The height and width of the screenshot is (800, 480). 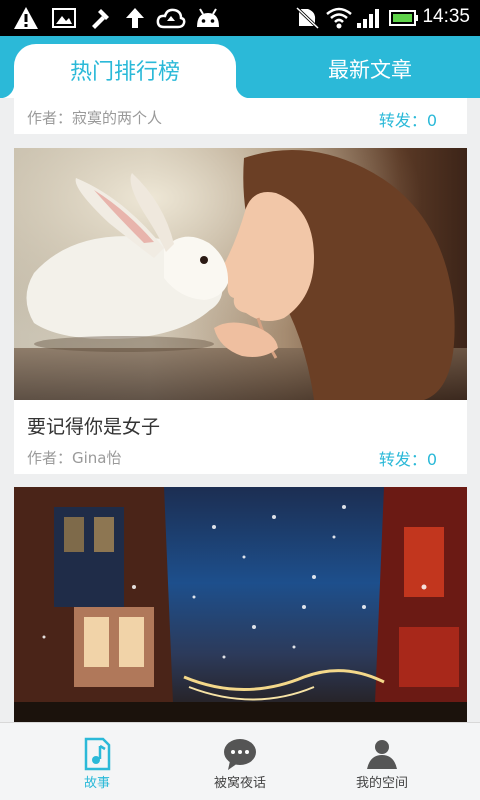 I want to click on tab-latest-articles: 最新文章, so click(x=370, y=69).